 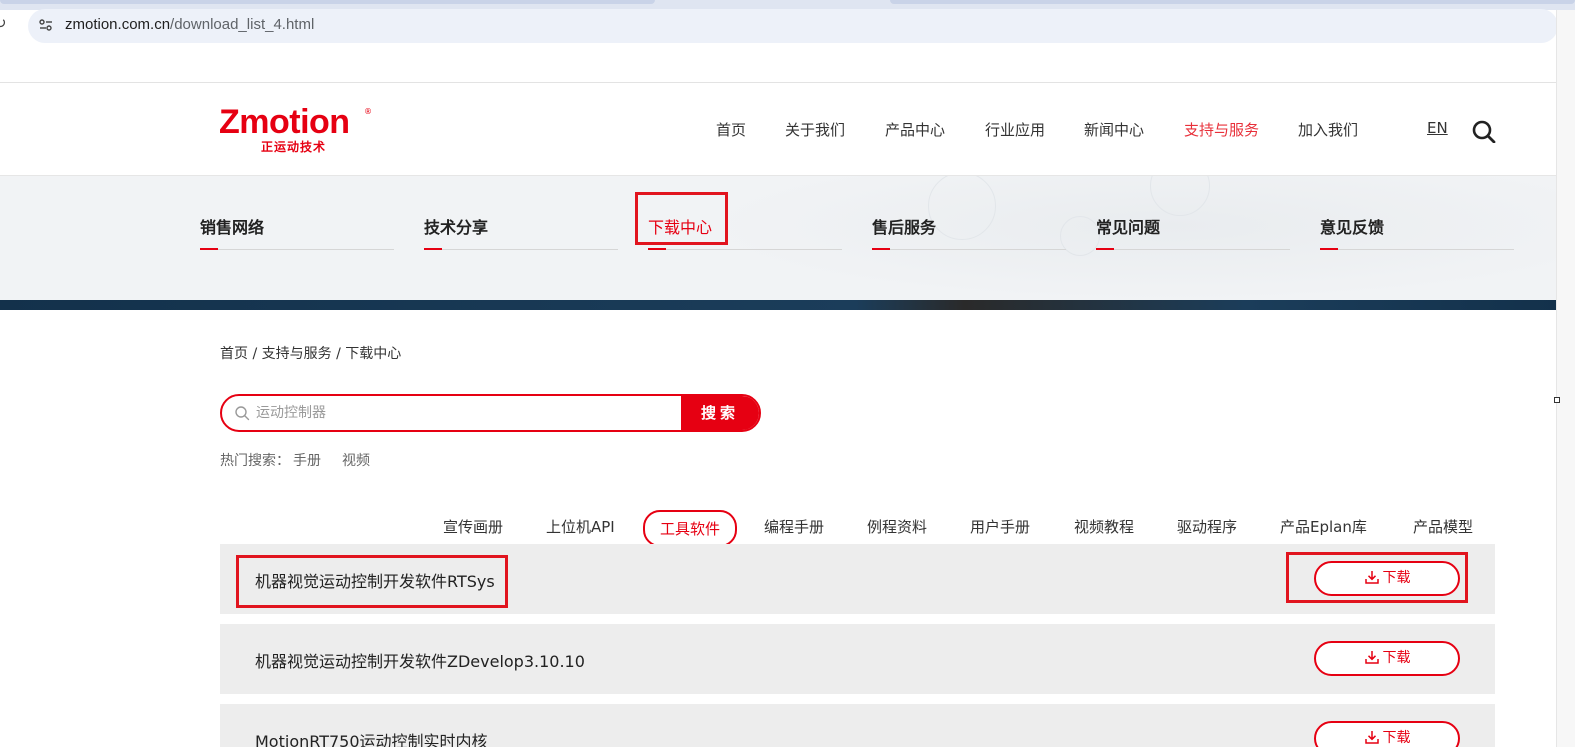 I want to click on scrollbar-marker, so click(x=1557, y=400).